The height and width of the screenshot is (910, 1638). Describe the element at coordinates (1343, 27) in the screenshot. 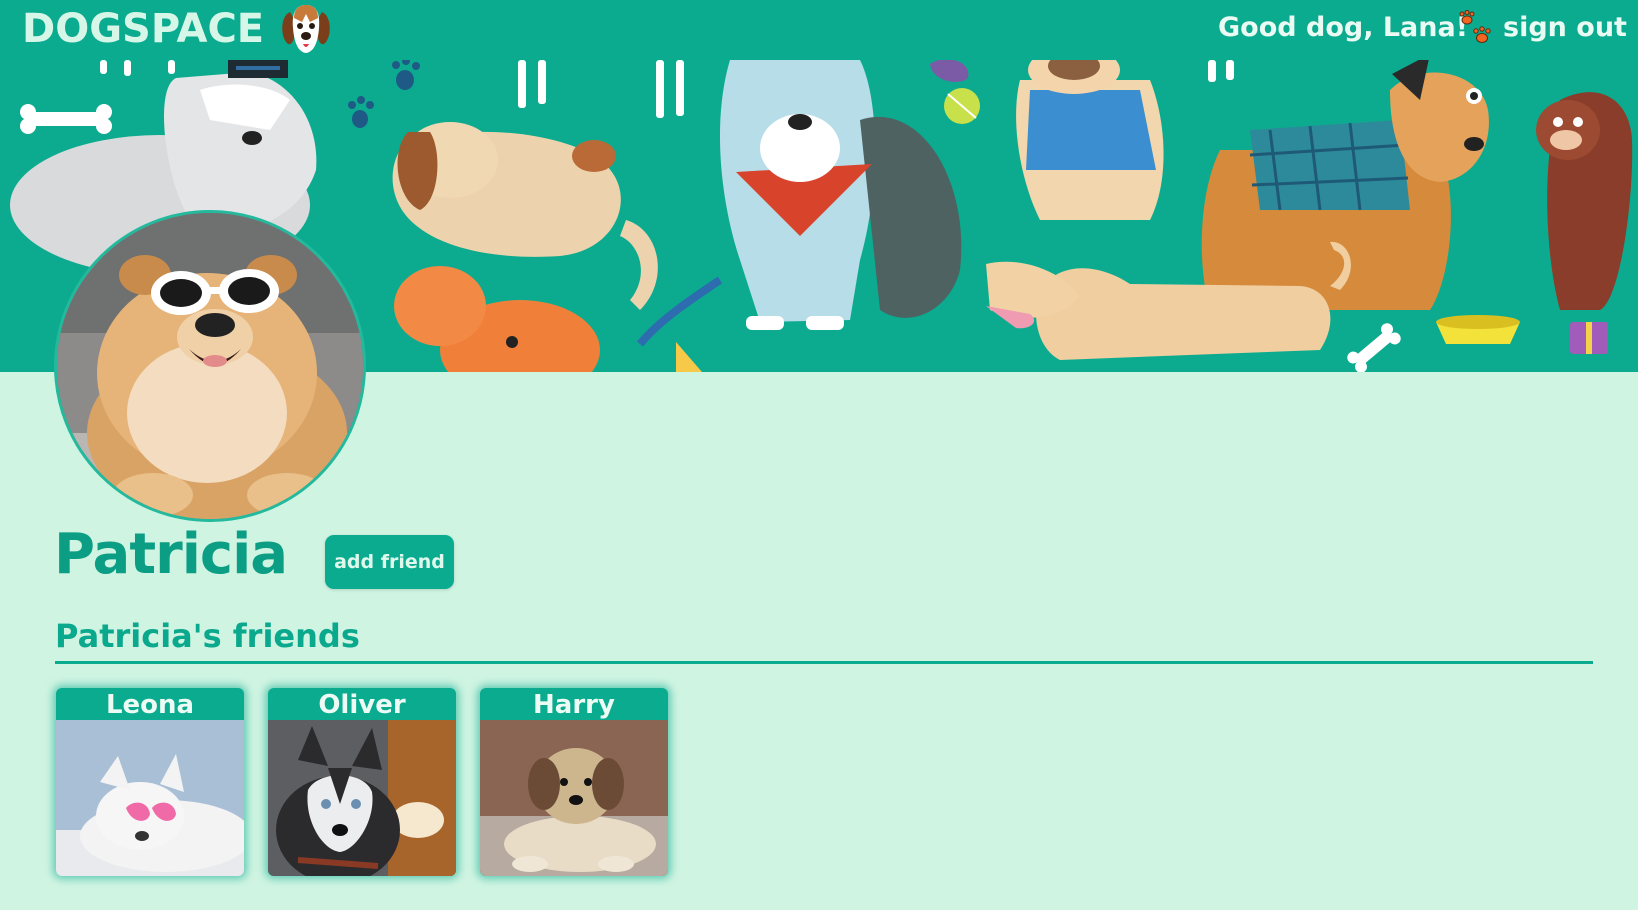

I see `greeting-text: Good dog, Lana!` at that location.